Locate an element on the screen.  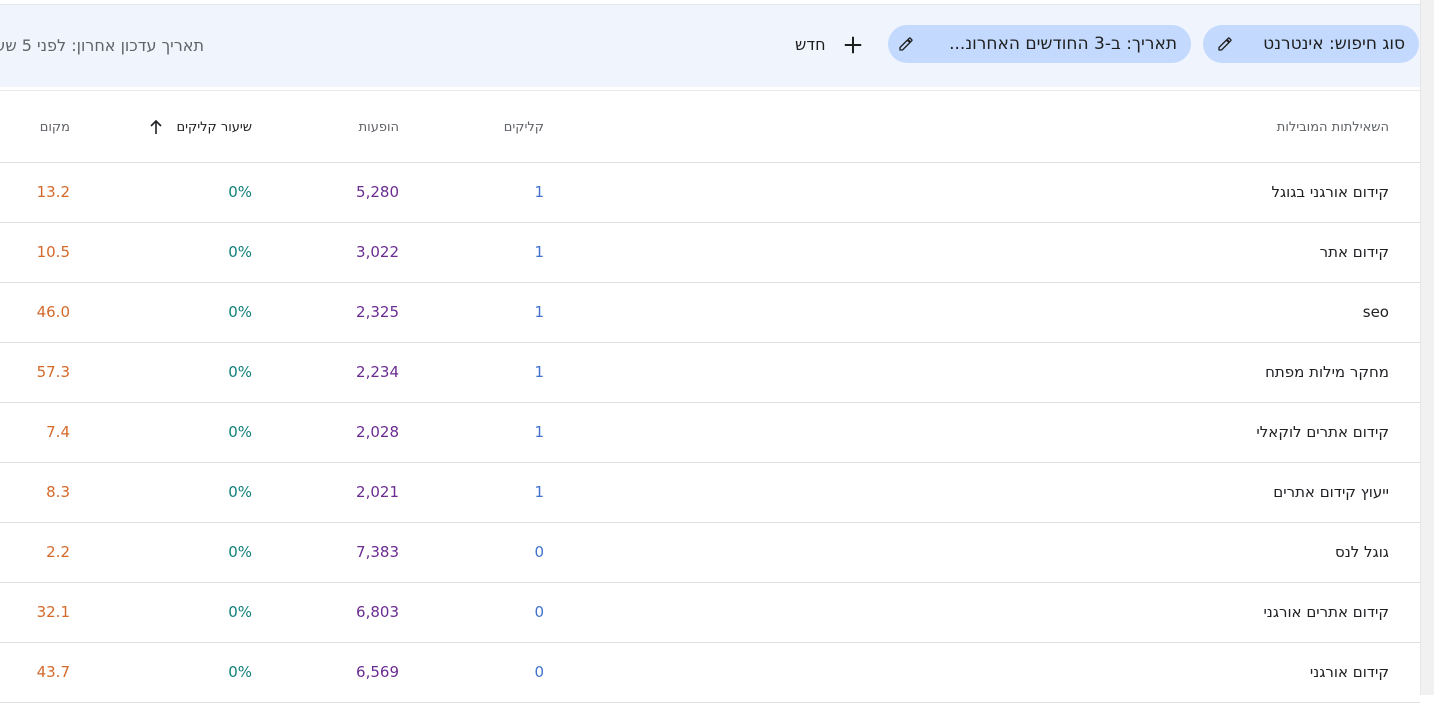
table-row: קידום אתר 1 3,022 0% 10.5 is located at coordinates (710, 253).